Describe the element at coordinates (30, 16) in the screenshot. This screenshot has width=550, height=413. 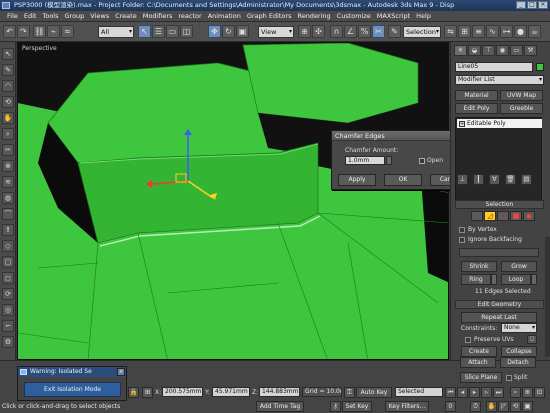
I see `menu-edit: Edit` at that location.